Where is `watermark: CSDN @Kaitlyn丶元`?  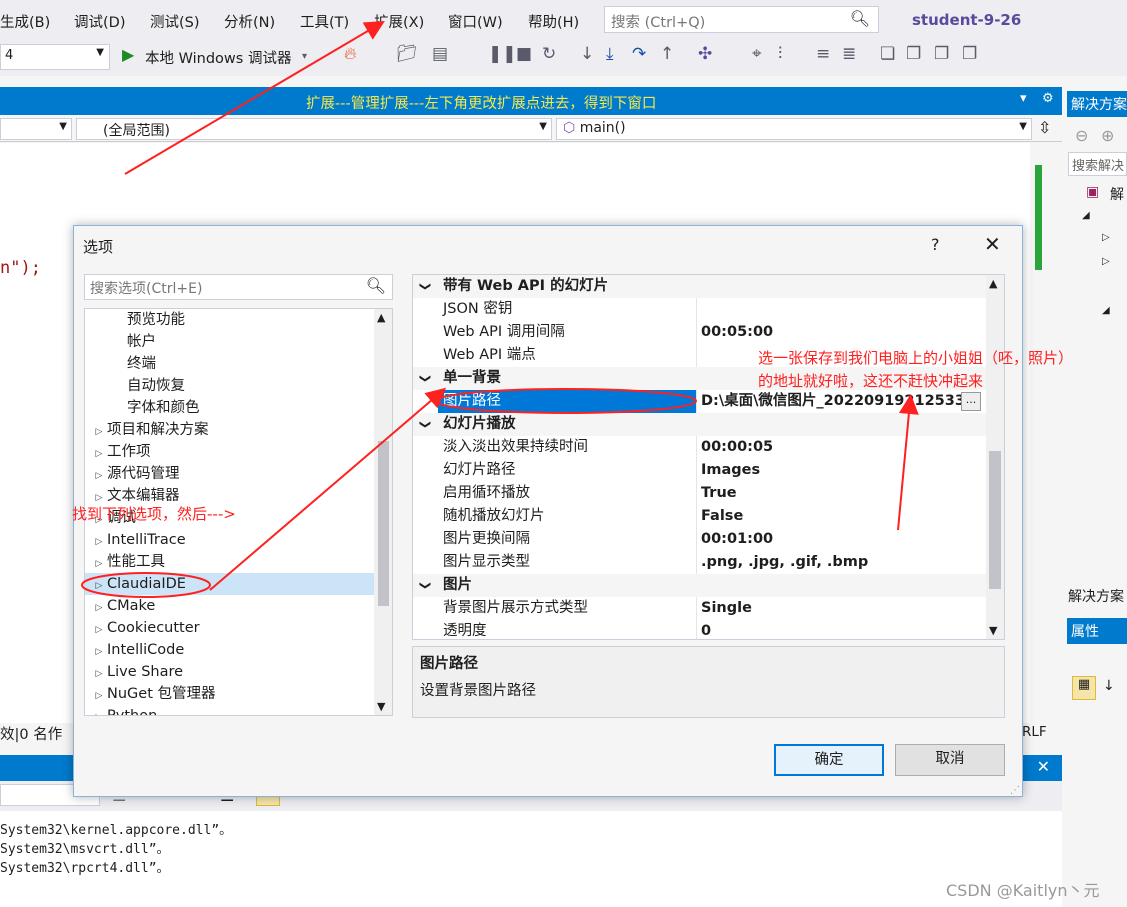
watermark: CSDN @Kaitlyn丶元 is located at coordinates (1023, 890).